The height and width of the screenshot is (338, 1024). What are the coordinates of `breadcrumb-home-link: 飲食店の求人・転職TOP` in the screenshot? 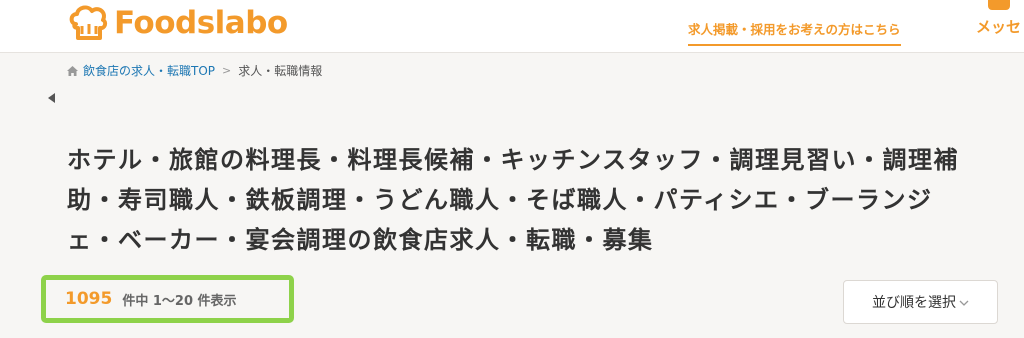 It's located at (149, 70).